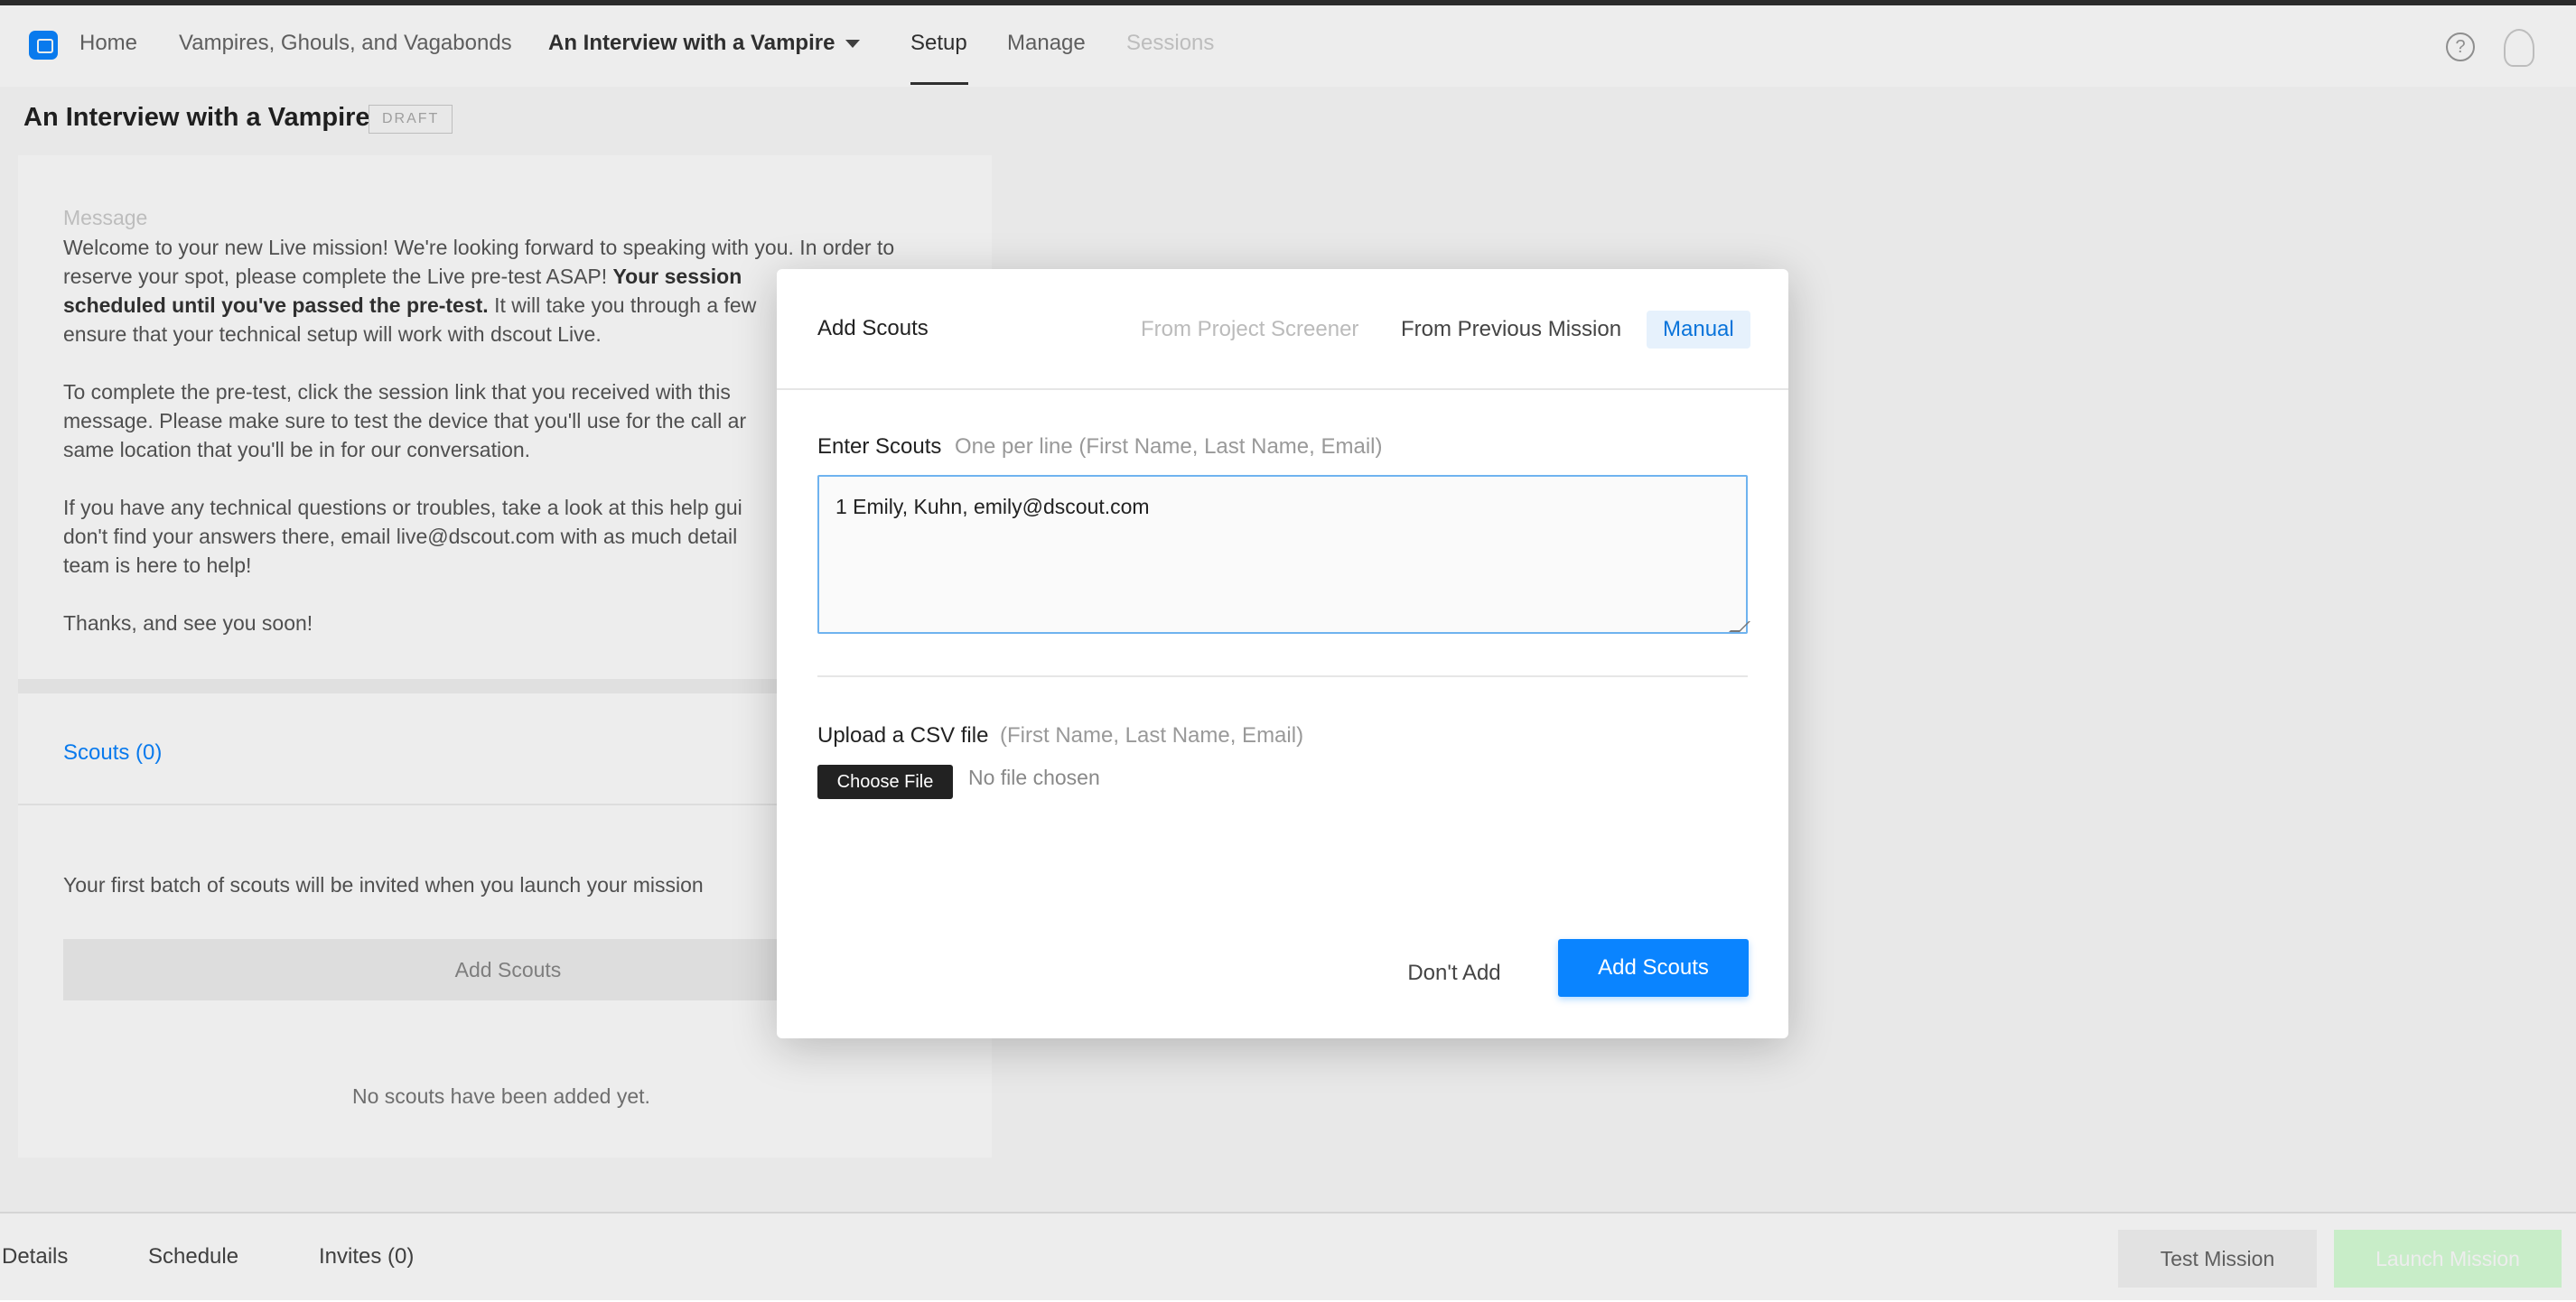  I want to click on tab-manual: Manual, so click(1698, 330).